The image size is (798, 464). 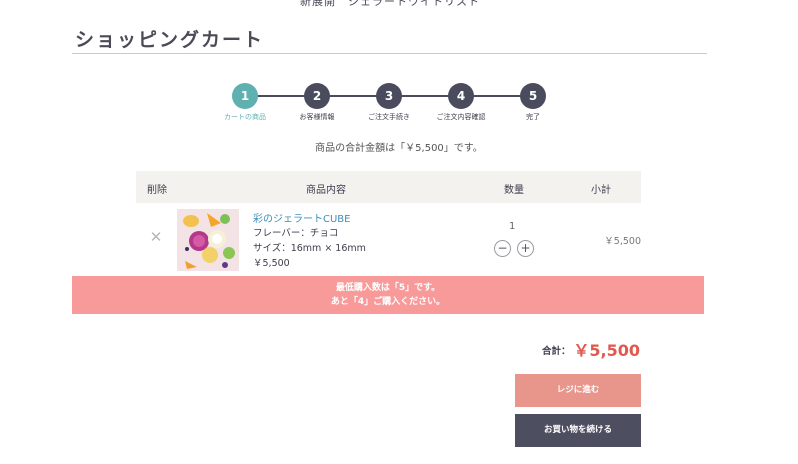 What do you see at coordinates (301, 217) in the screenshot?
I see `product-name-link: 彩のジェラートCUBE` at bounding box center [301, 217].